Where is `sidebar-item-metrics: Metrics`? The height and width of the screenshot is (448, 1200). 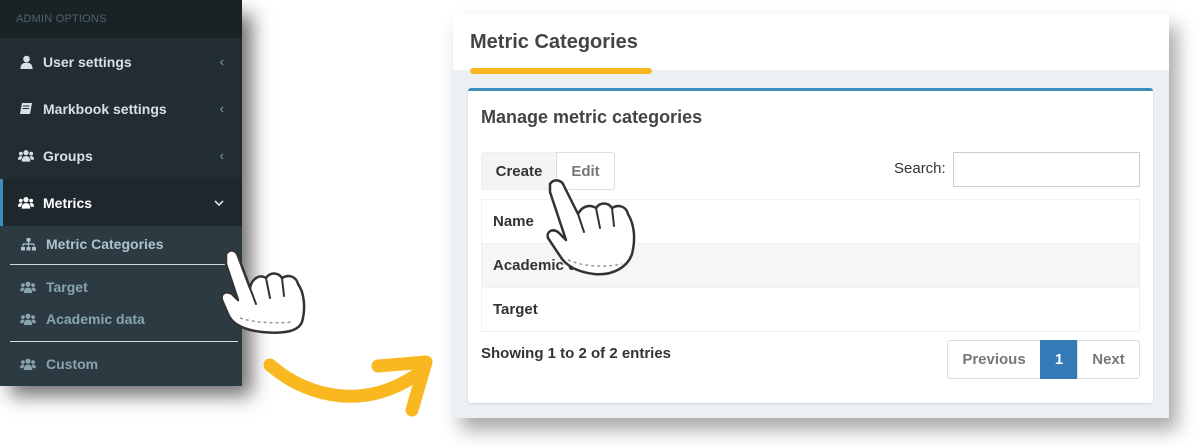 sidebar-item-metrics: Metrics is located at coordinates (121, 202).